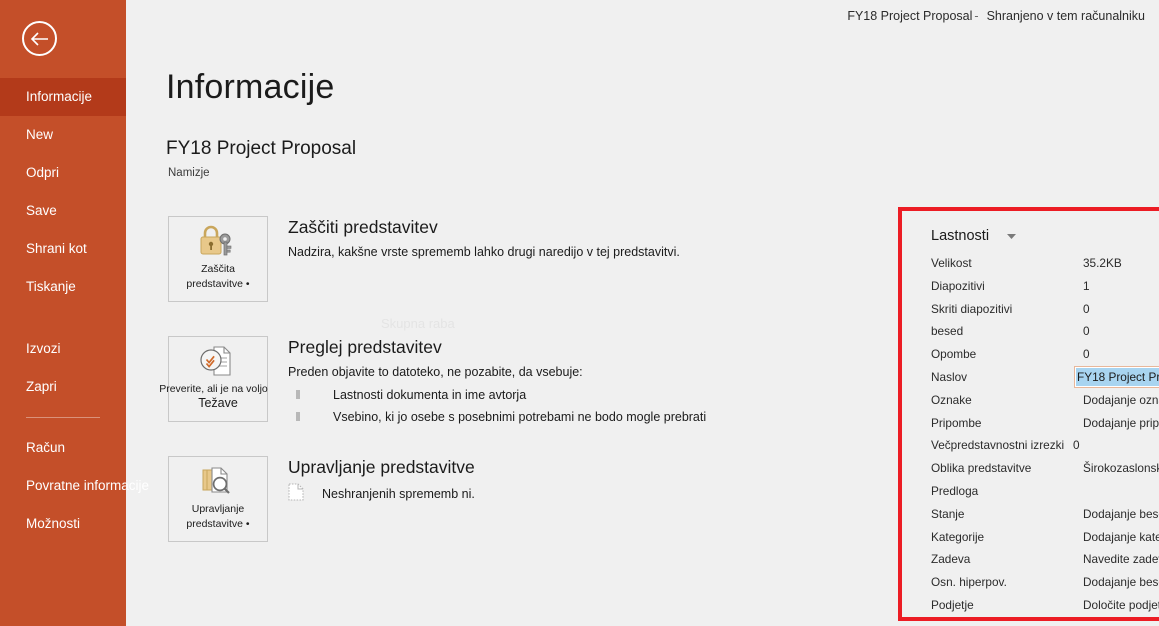 Image resolution: width=1159 pixels, height=626 pixels. Describe the element at coordinates (1045, 333) in the screenshot. I see `property-row-besed: besed 0` at that location.